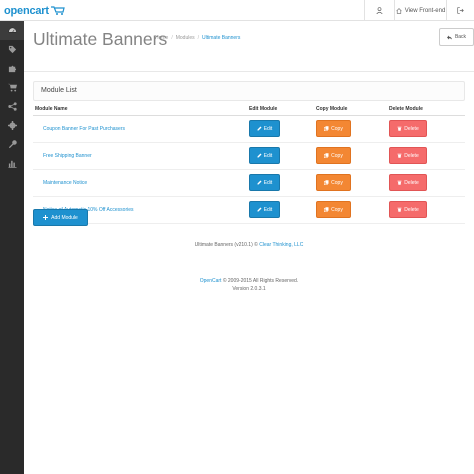  I want to click on nav-catalog, so click(12, 49).